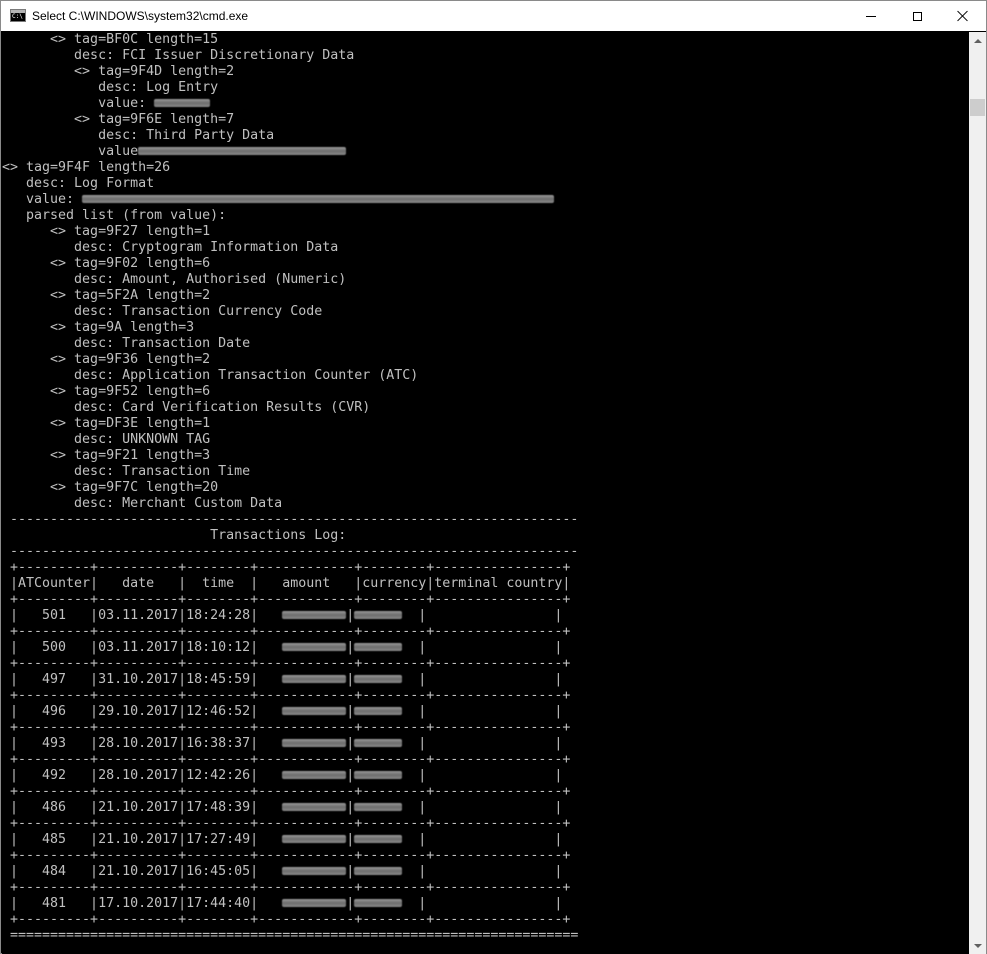 This screenshot has height=954, width=987. I want to click on scroll-down-arrow-icon, so click(977, 945).